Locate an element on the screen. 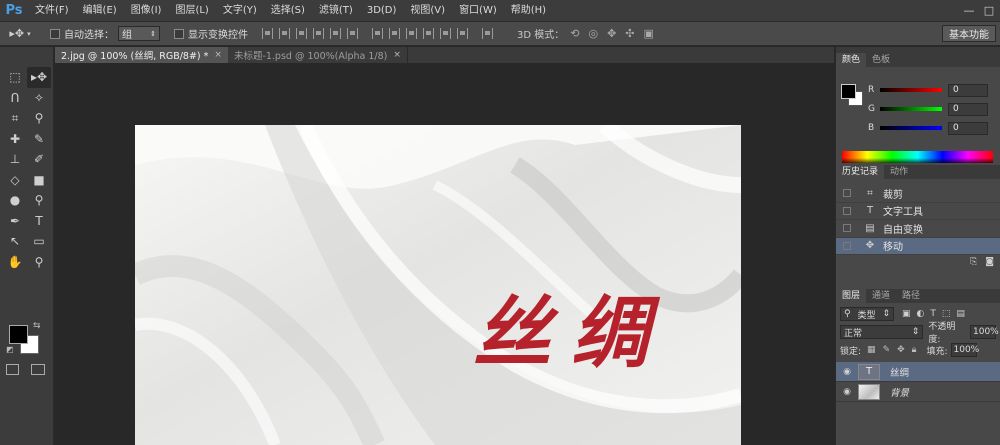 The image size is (1000, 445). menu-edit: 编辑(E) is located at coordinates (100, 11).